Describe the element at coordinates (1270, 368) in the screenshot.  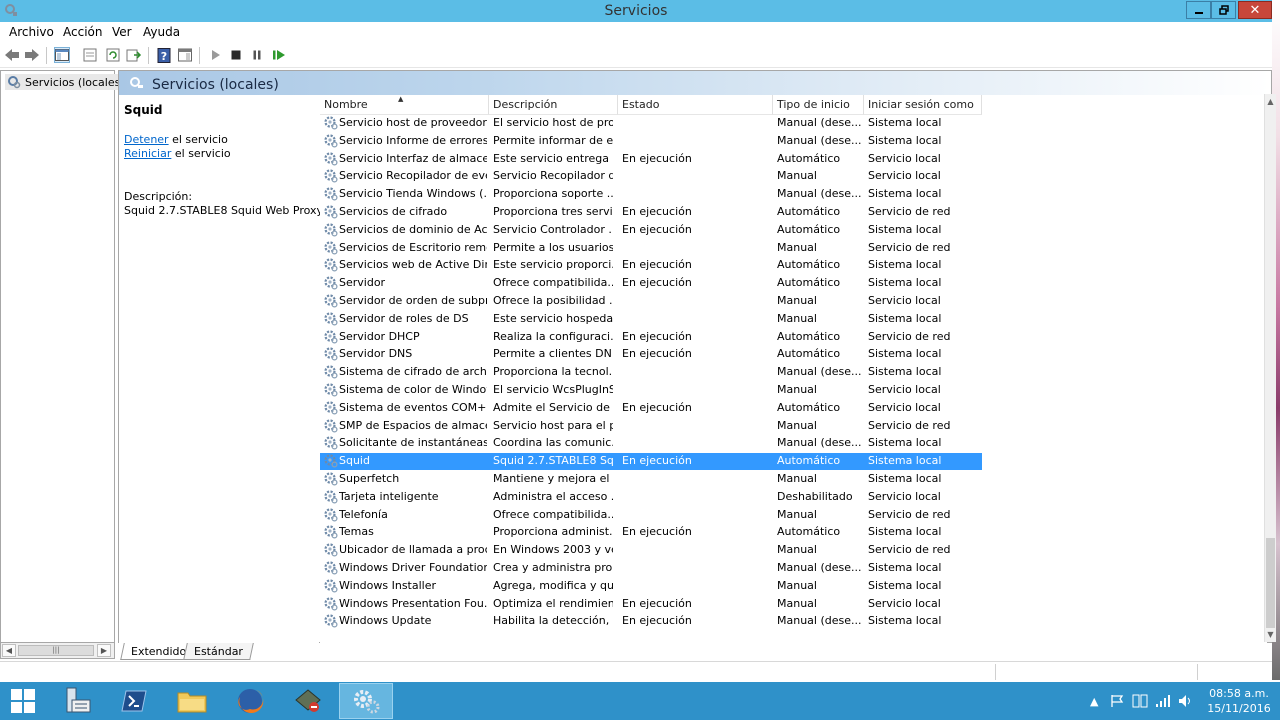
I see `list-vertical-scrollbar: ▲ ▼` at that location.